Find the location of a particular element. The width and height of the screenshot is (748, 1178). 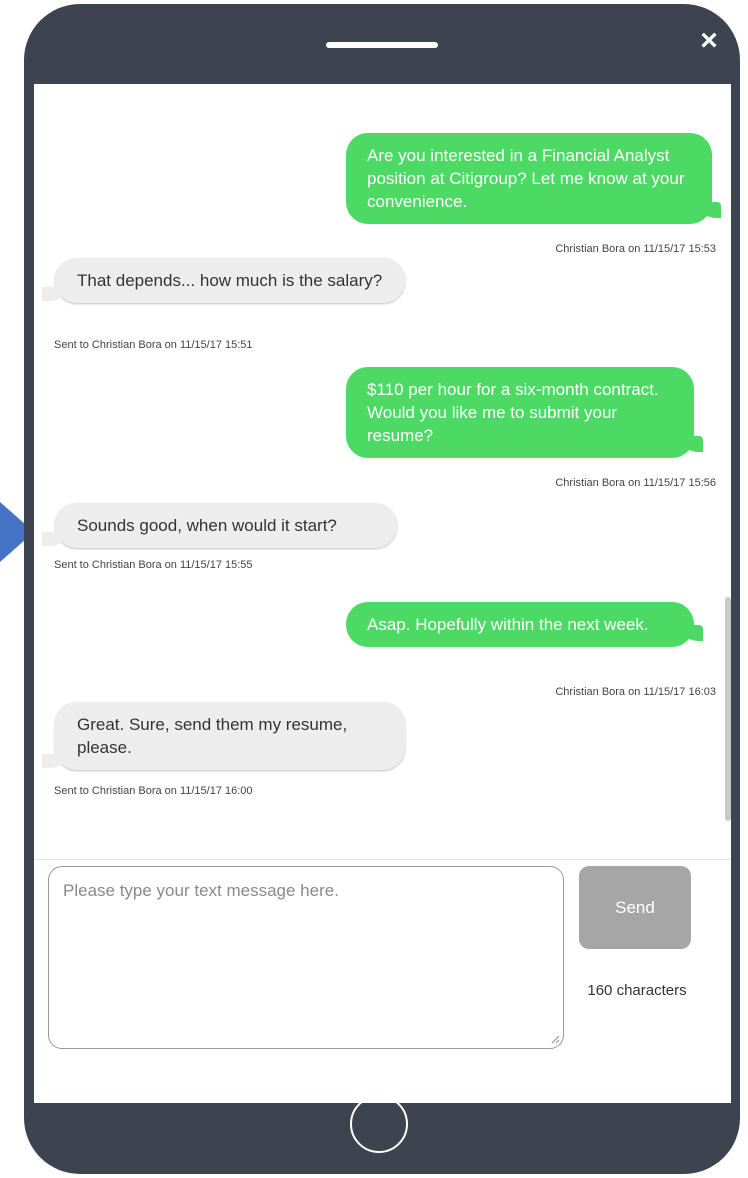

close-icon: × is located at coordinates (709, 41).